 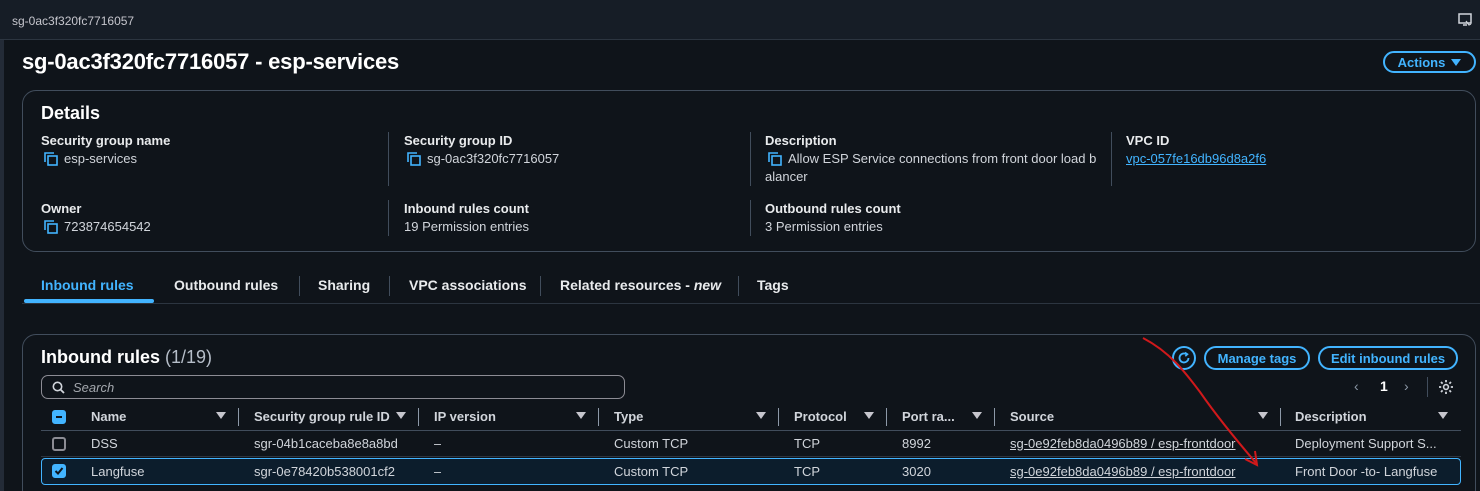 What do you see at coordinates (773, 285) in the screenshot?
I see `tab-tags: Tags` at bounding box center [773, 285].